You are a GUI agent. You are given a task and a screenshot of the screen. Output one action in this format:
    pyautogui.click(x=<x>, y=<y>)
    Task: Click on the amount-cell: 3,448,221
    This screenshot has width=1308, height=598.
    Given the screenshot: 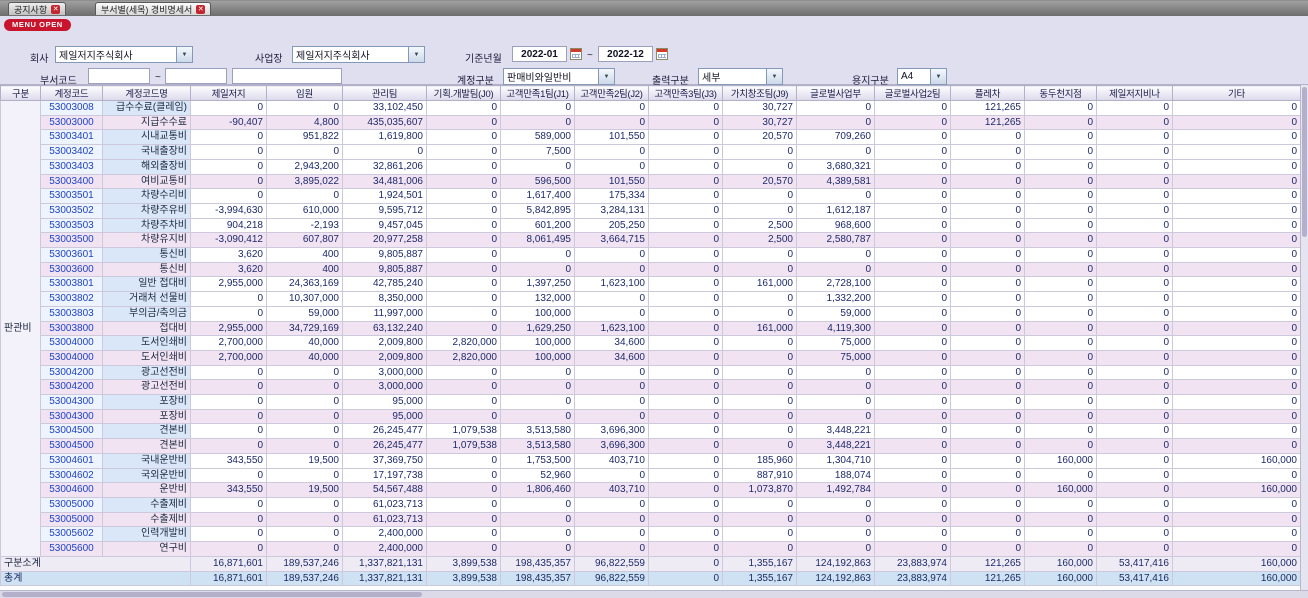 What is the action you would take?
    pyautogui.click(x=835, y=446)
    